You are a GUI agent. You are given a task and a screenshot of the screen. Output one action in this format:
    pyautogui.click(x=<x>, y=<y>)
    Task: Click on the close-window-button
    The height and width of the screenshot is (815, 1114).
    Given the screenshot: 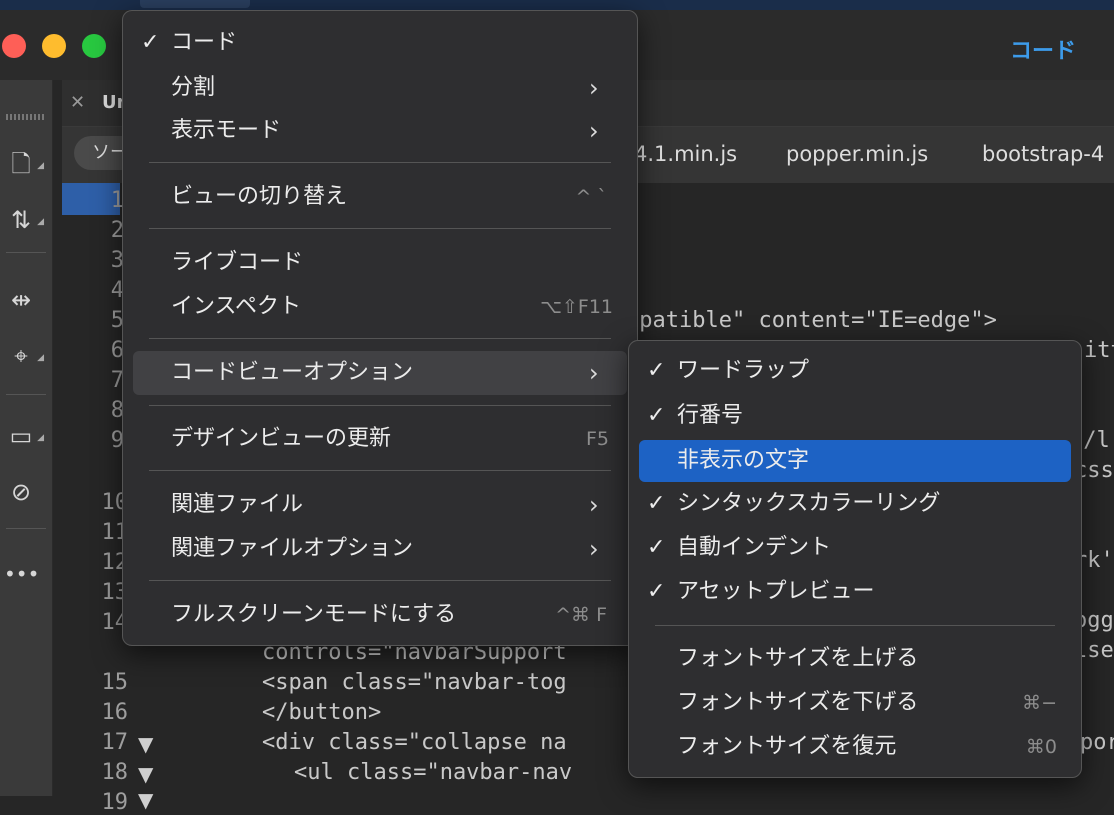 What is the action you would take?
    pyautogui.click(x=14, y=46)
    